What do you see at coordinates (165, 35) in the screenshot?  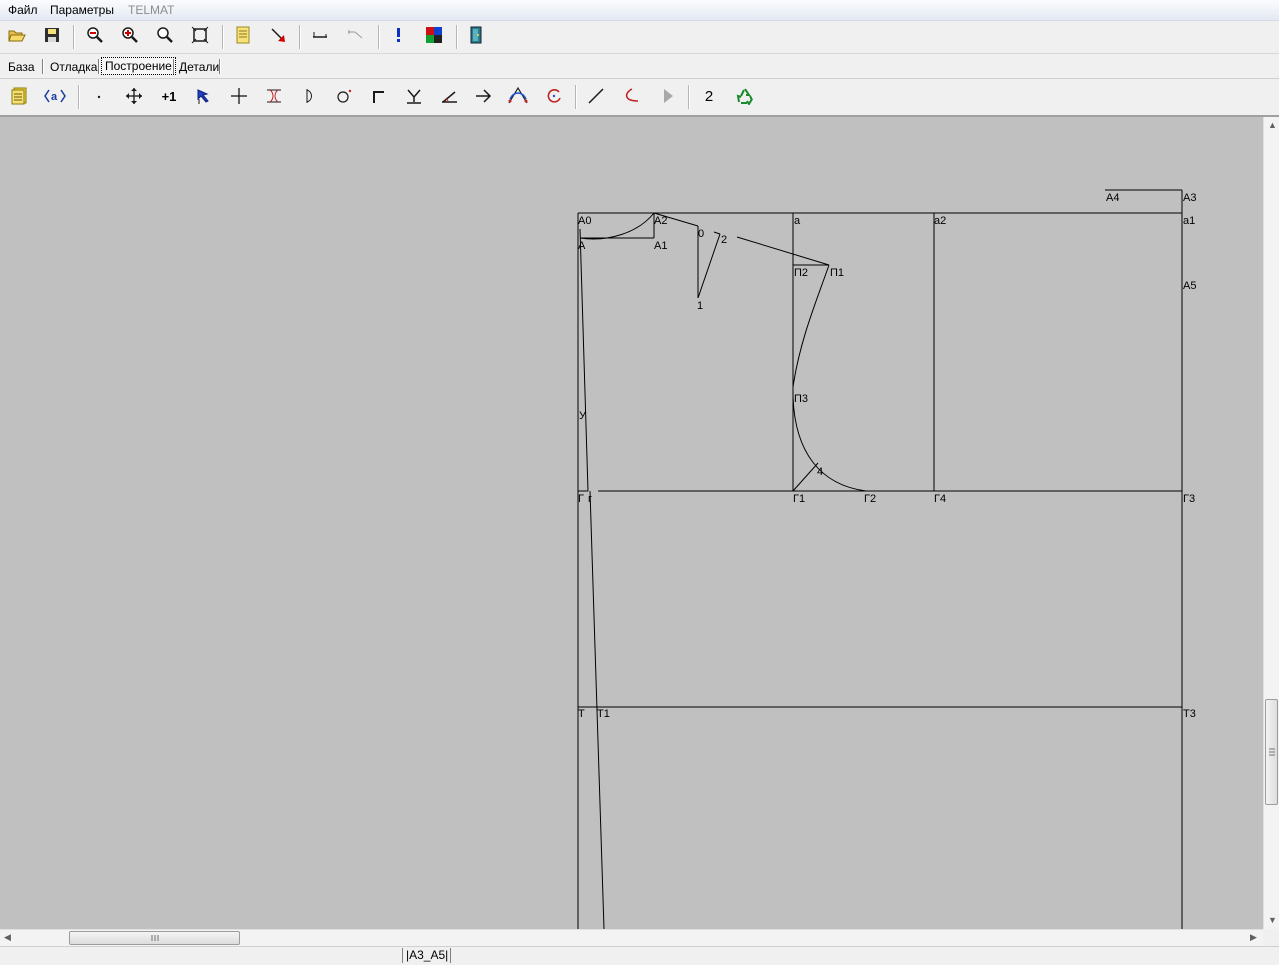 I see `zoom-button` at bounding box center [165, 35].